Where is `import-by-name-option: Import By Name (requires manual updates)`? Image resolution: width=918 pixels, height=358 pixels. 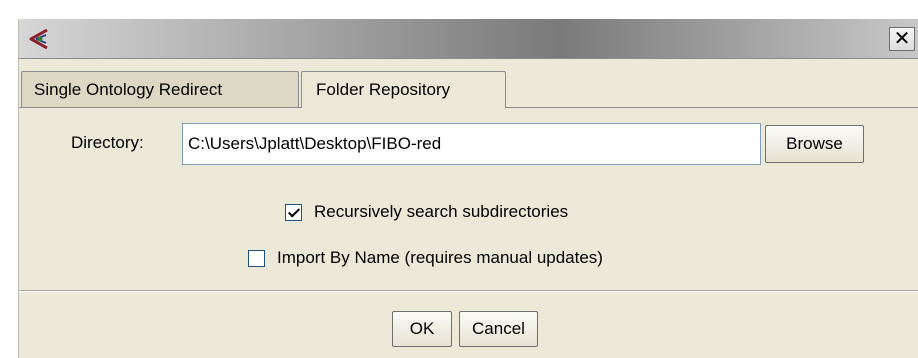 import-by-name-option: Import By Name (requires manual updates) is located at coordinates (425, 258).